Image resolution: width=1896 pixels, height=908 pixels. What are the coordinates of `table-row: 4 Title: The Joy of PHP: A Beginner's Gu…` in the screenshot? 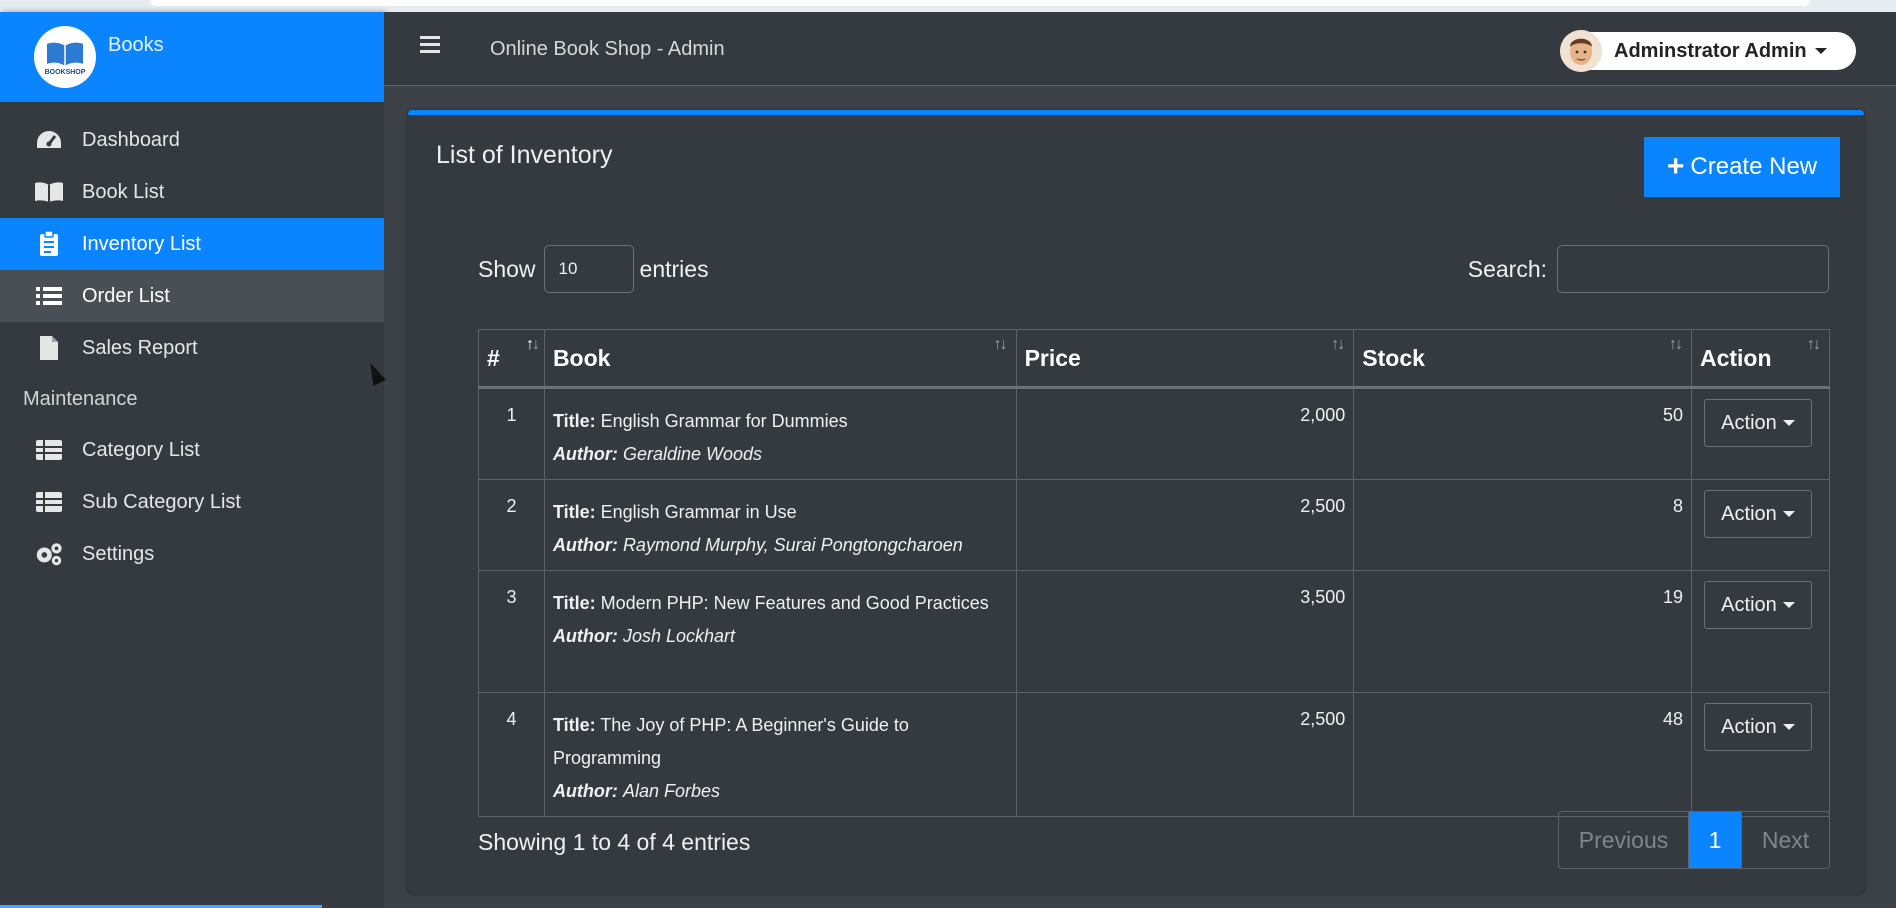 It's located at (1154, 754).